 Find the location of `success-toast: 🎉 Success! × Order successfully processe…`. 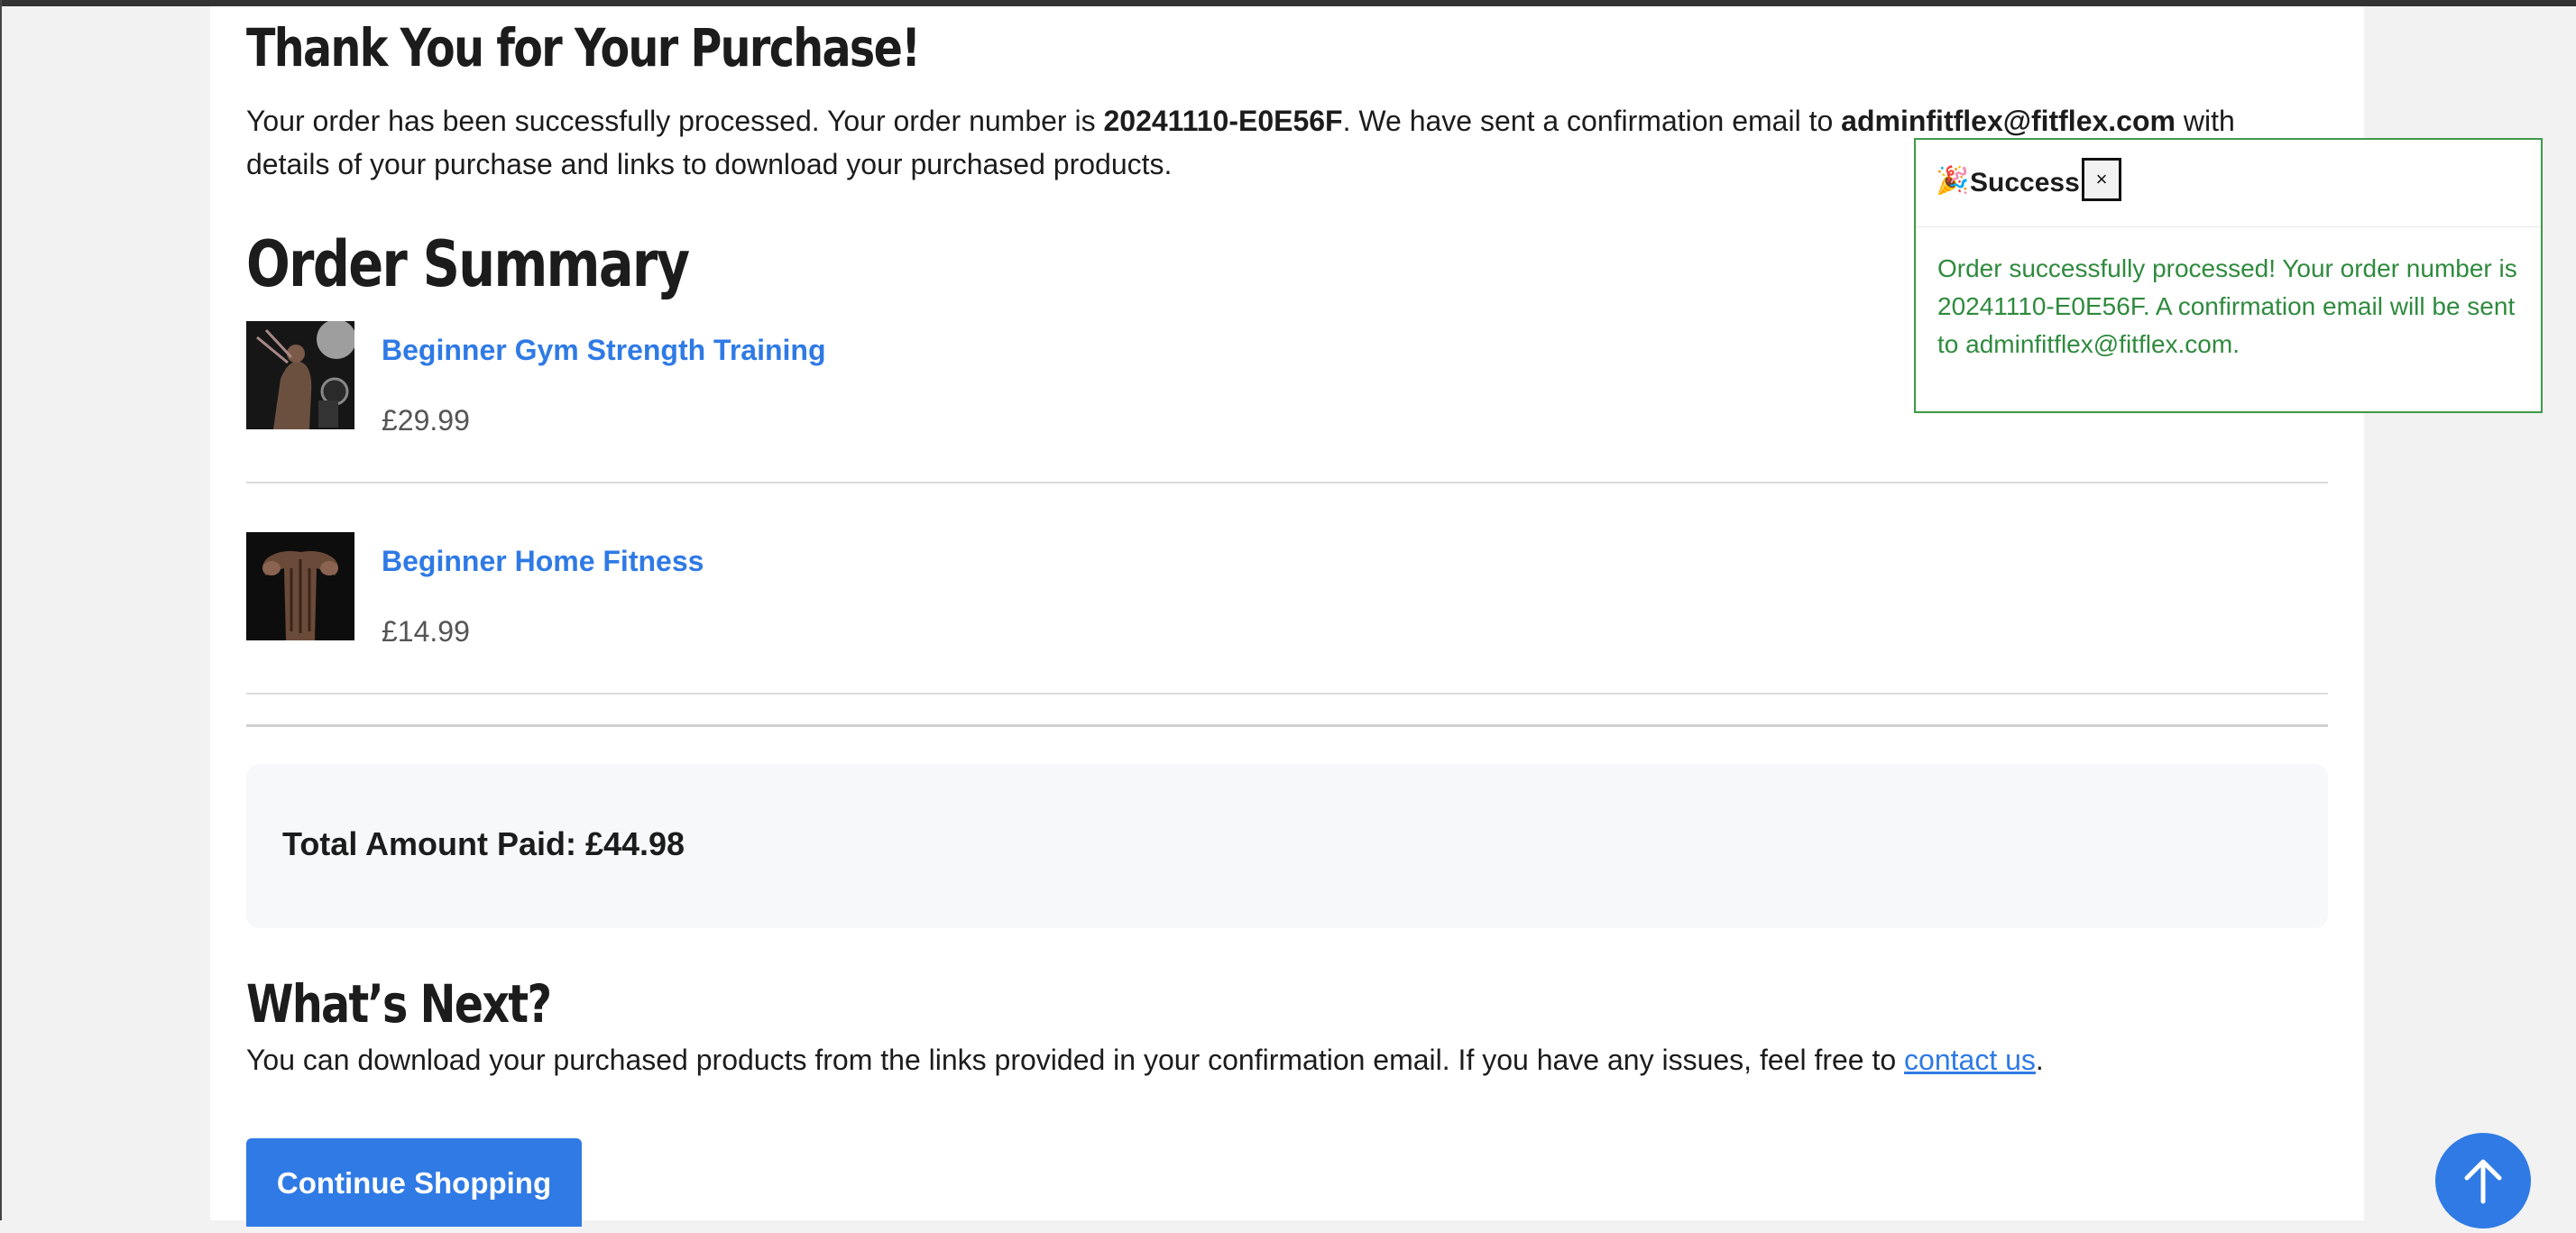

success-toast: 🎉 Success! × Order successfully processe… is located at coordinates (2229, 275).